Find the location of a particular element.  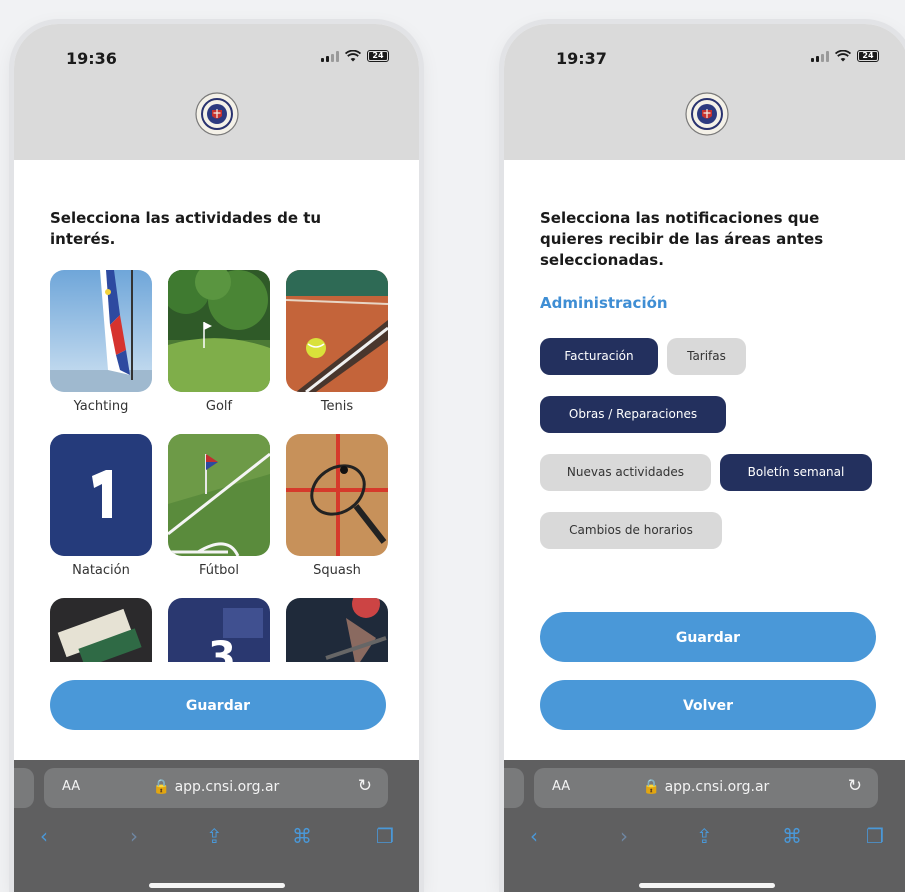

activity-tile-gimnasio is located at coordinates (337, 630).